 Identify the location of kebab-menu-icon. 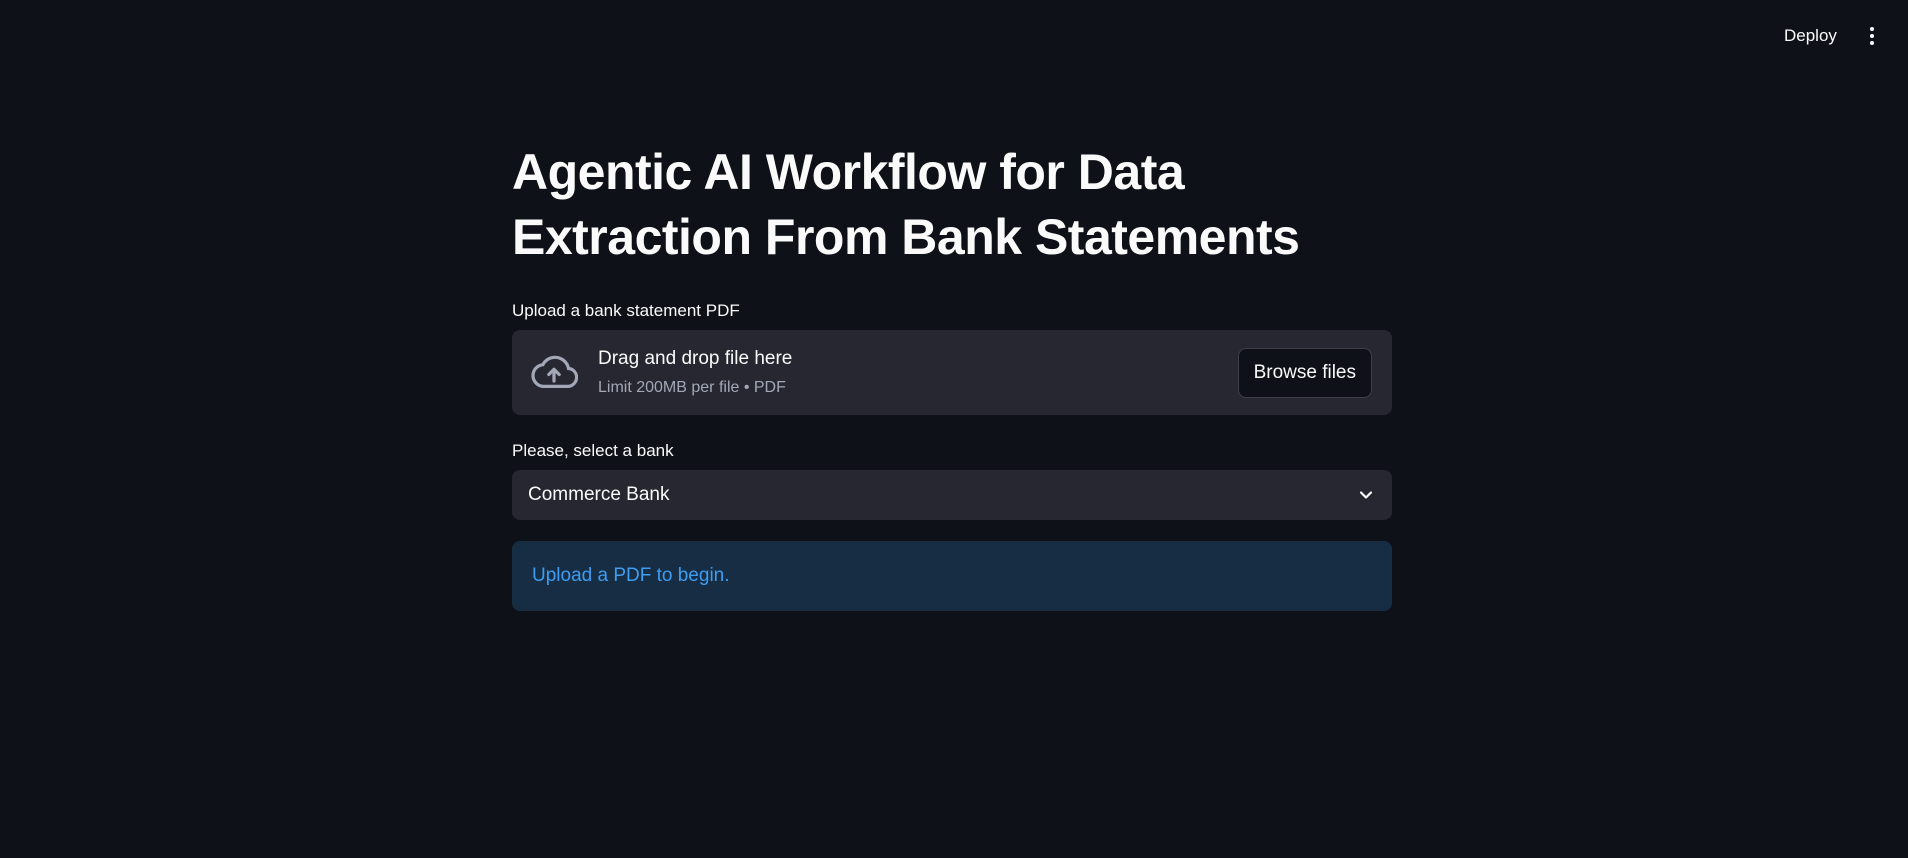
(1872, 36).